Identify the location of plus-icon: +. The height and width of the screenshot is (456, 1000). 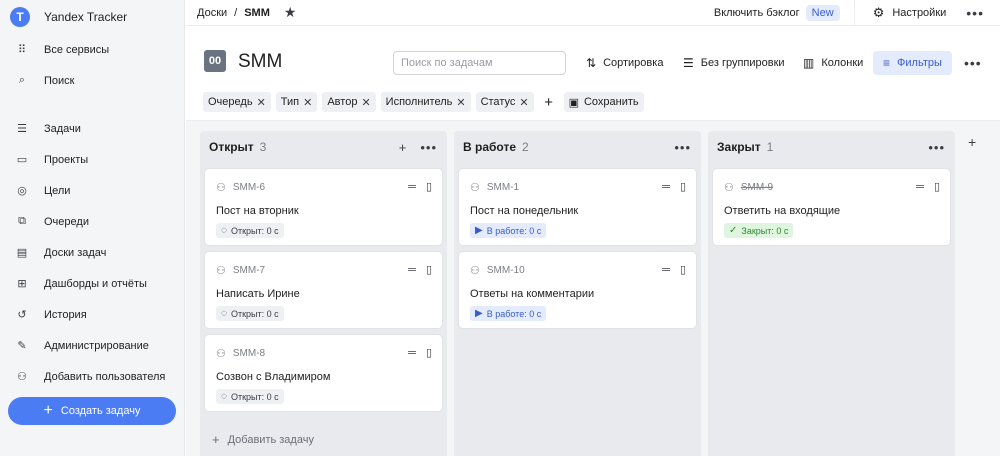
(403, 147).